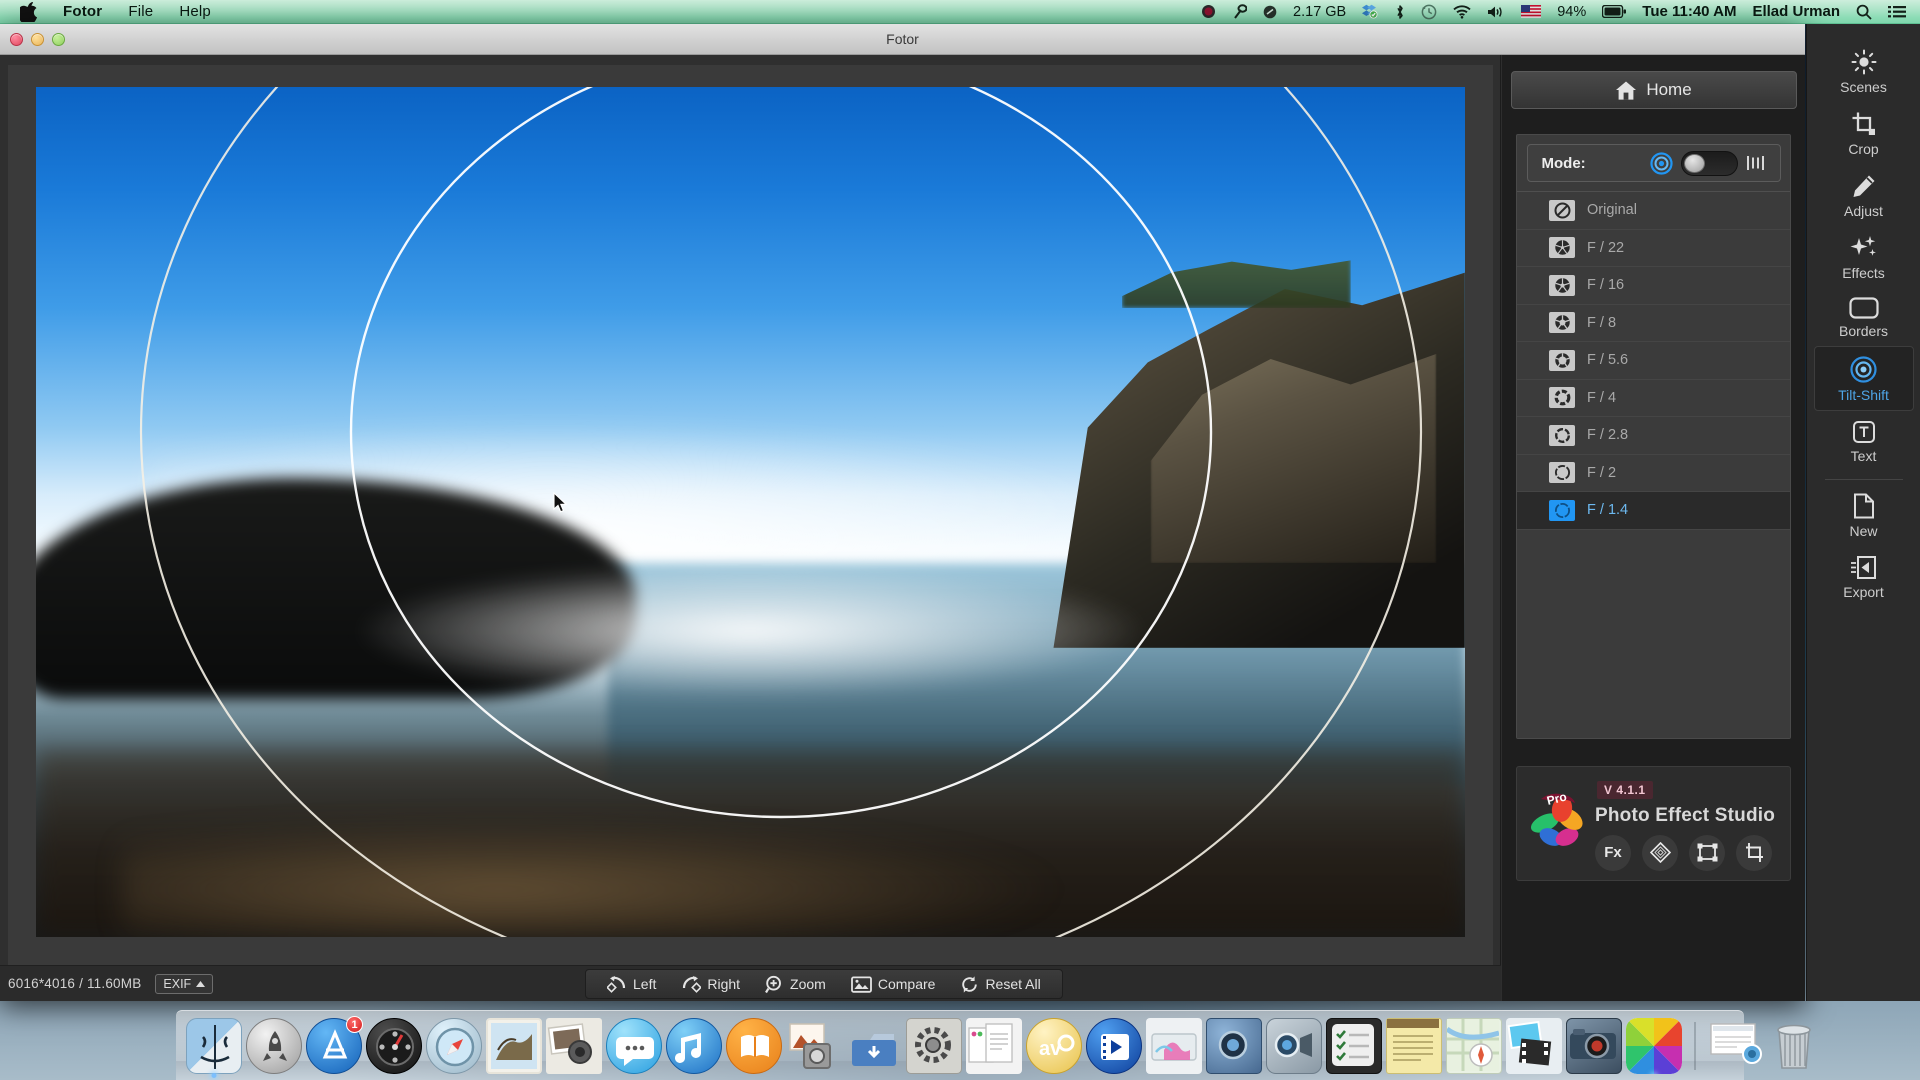 This screenshot has height=1080, width=1920. What do you see at coordinates (274, 1046) in the screenshot?
I see `dock-item-launchpad` at bounding box center [274, 1046].